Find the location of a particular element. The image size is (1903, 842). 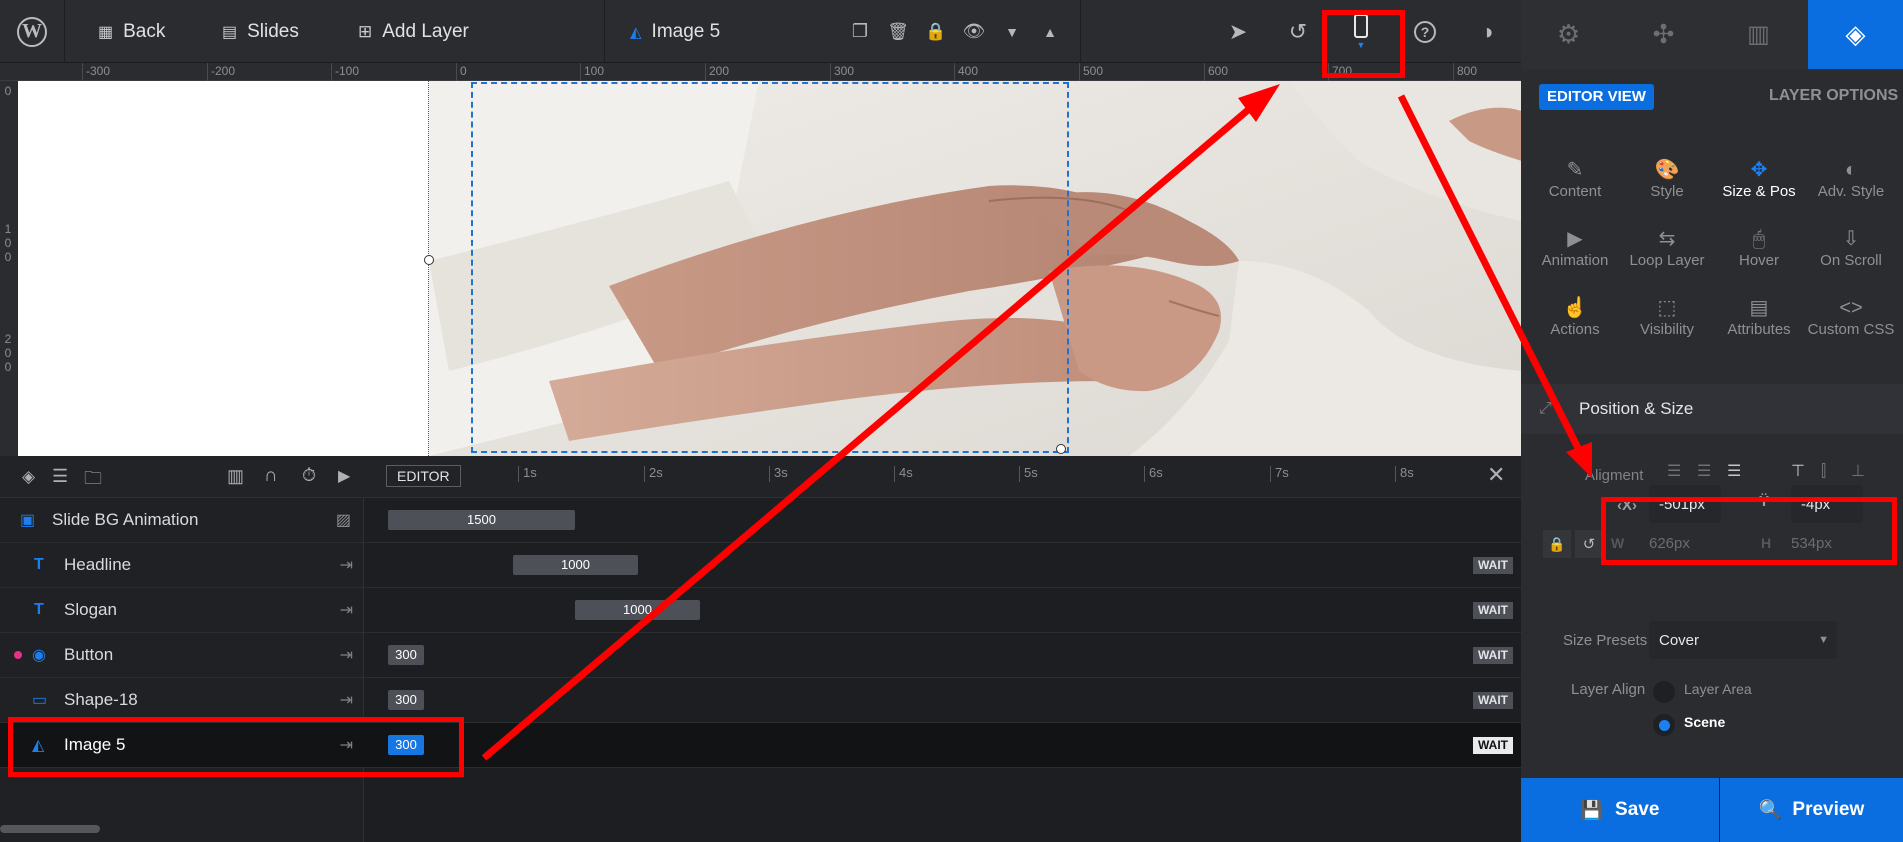

slides-button: ▤ Slides is located at coordinates (260, 31).